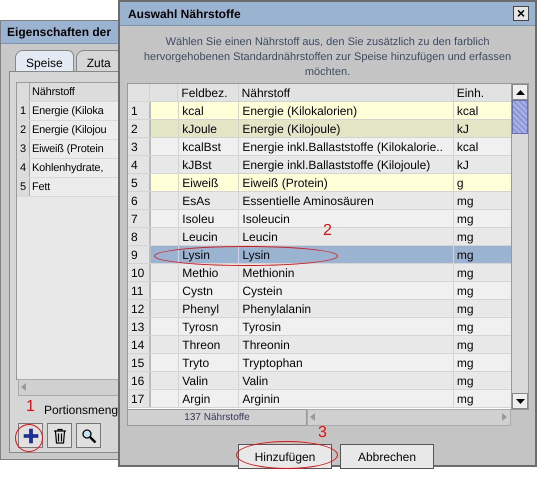 The width and height of the screenshot is (537, 480). Describe the element at coordinates (139, 362) in the screenshot. I see `row-number: 15` at that location.